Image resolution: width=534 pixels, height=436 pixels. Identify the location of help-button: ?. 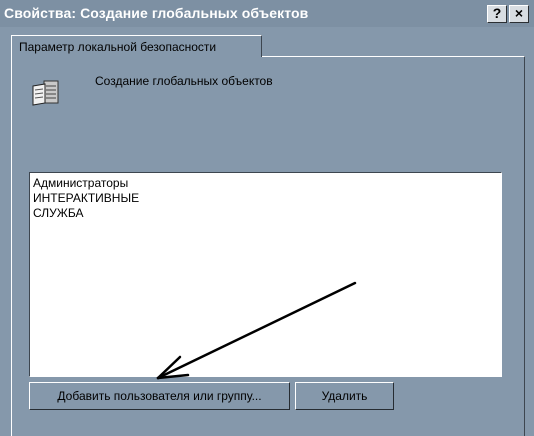
(497, 14).